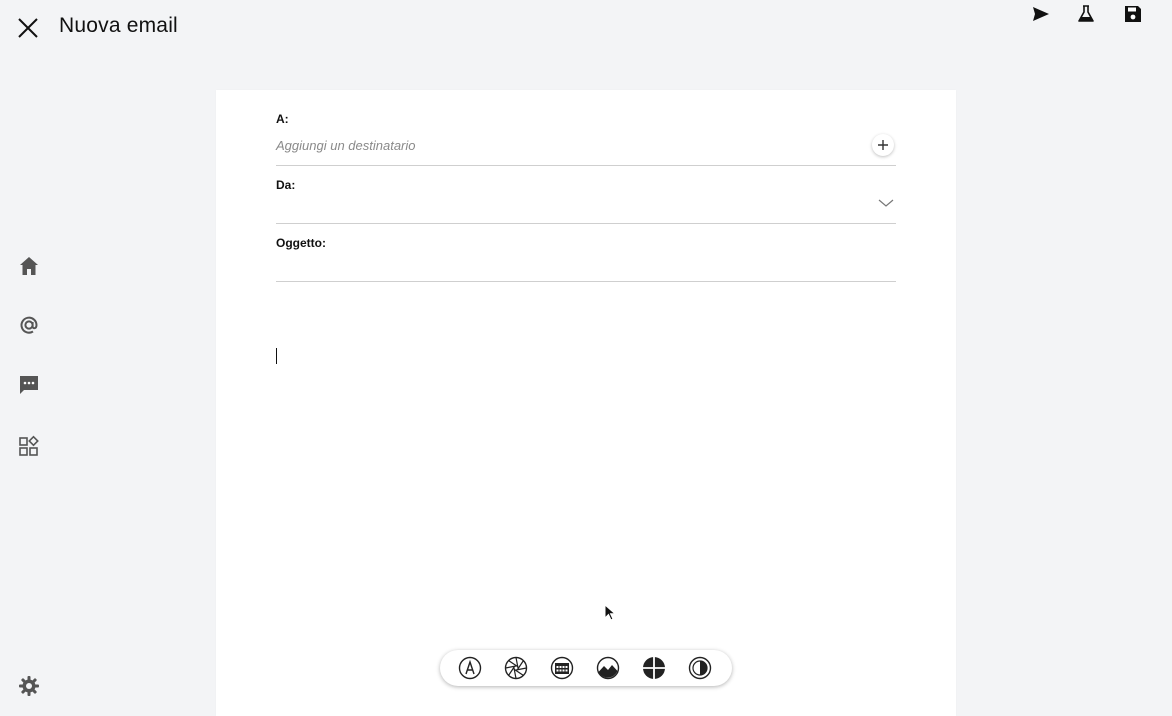 The image size is (1172, 716). I want to click on home-icon, so click(29, 266).